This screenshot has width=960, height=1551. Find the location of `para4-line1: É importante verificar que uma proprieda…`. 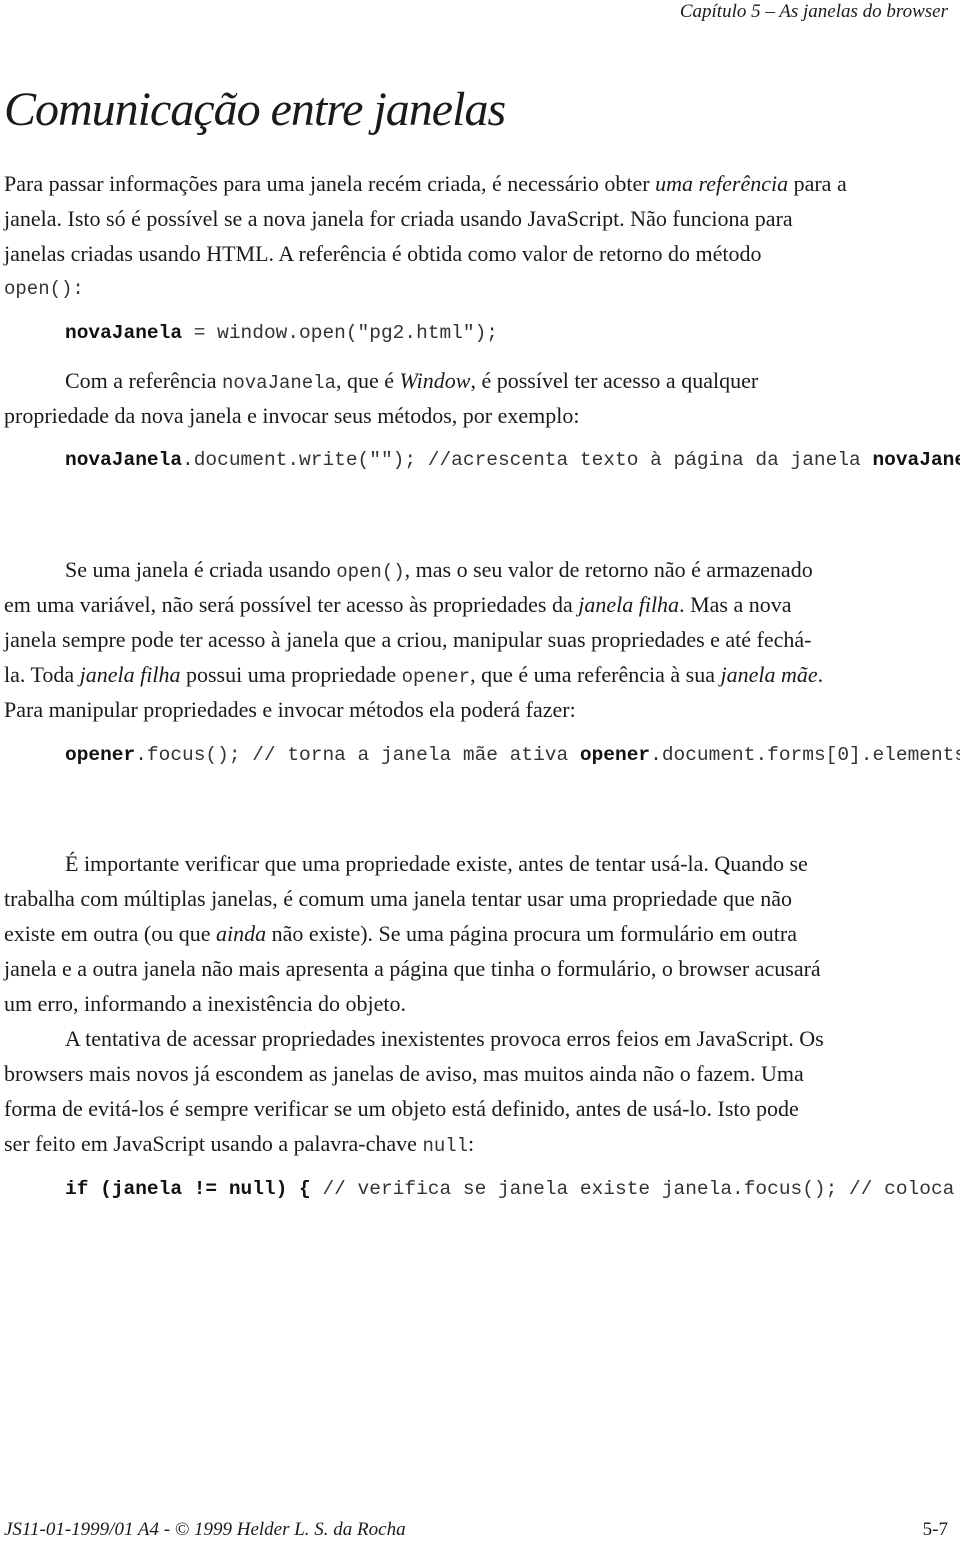

para4-line1: É importante verificar que uma proprieda… is located at coordinates (436, 863).